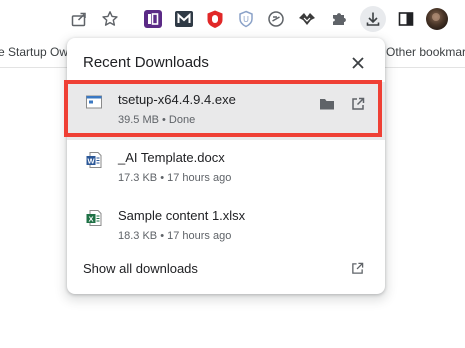 The height and width of the screenshot is (348, 465). Describe the element at coordinates (425, 52) in the screenshot. I see `bookmark-other-bookmarks: Other bookmar` at that location.